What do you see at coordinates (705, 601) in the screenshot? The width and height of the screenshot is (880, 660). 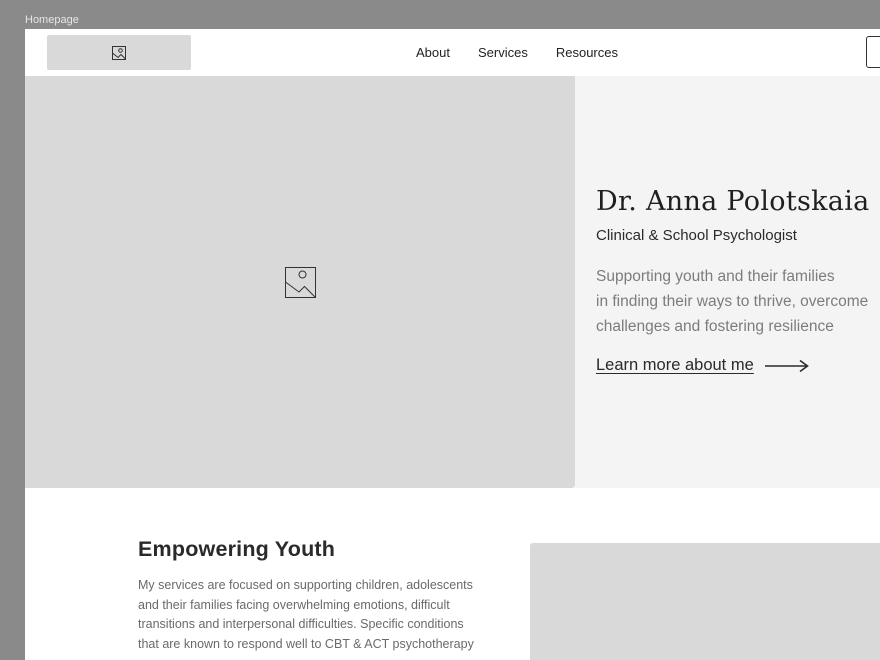 I see `section-image-placeholder` at bounding box center [705, 601].